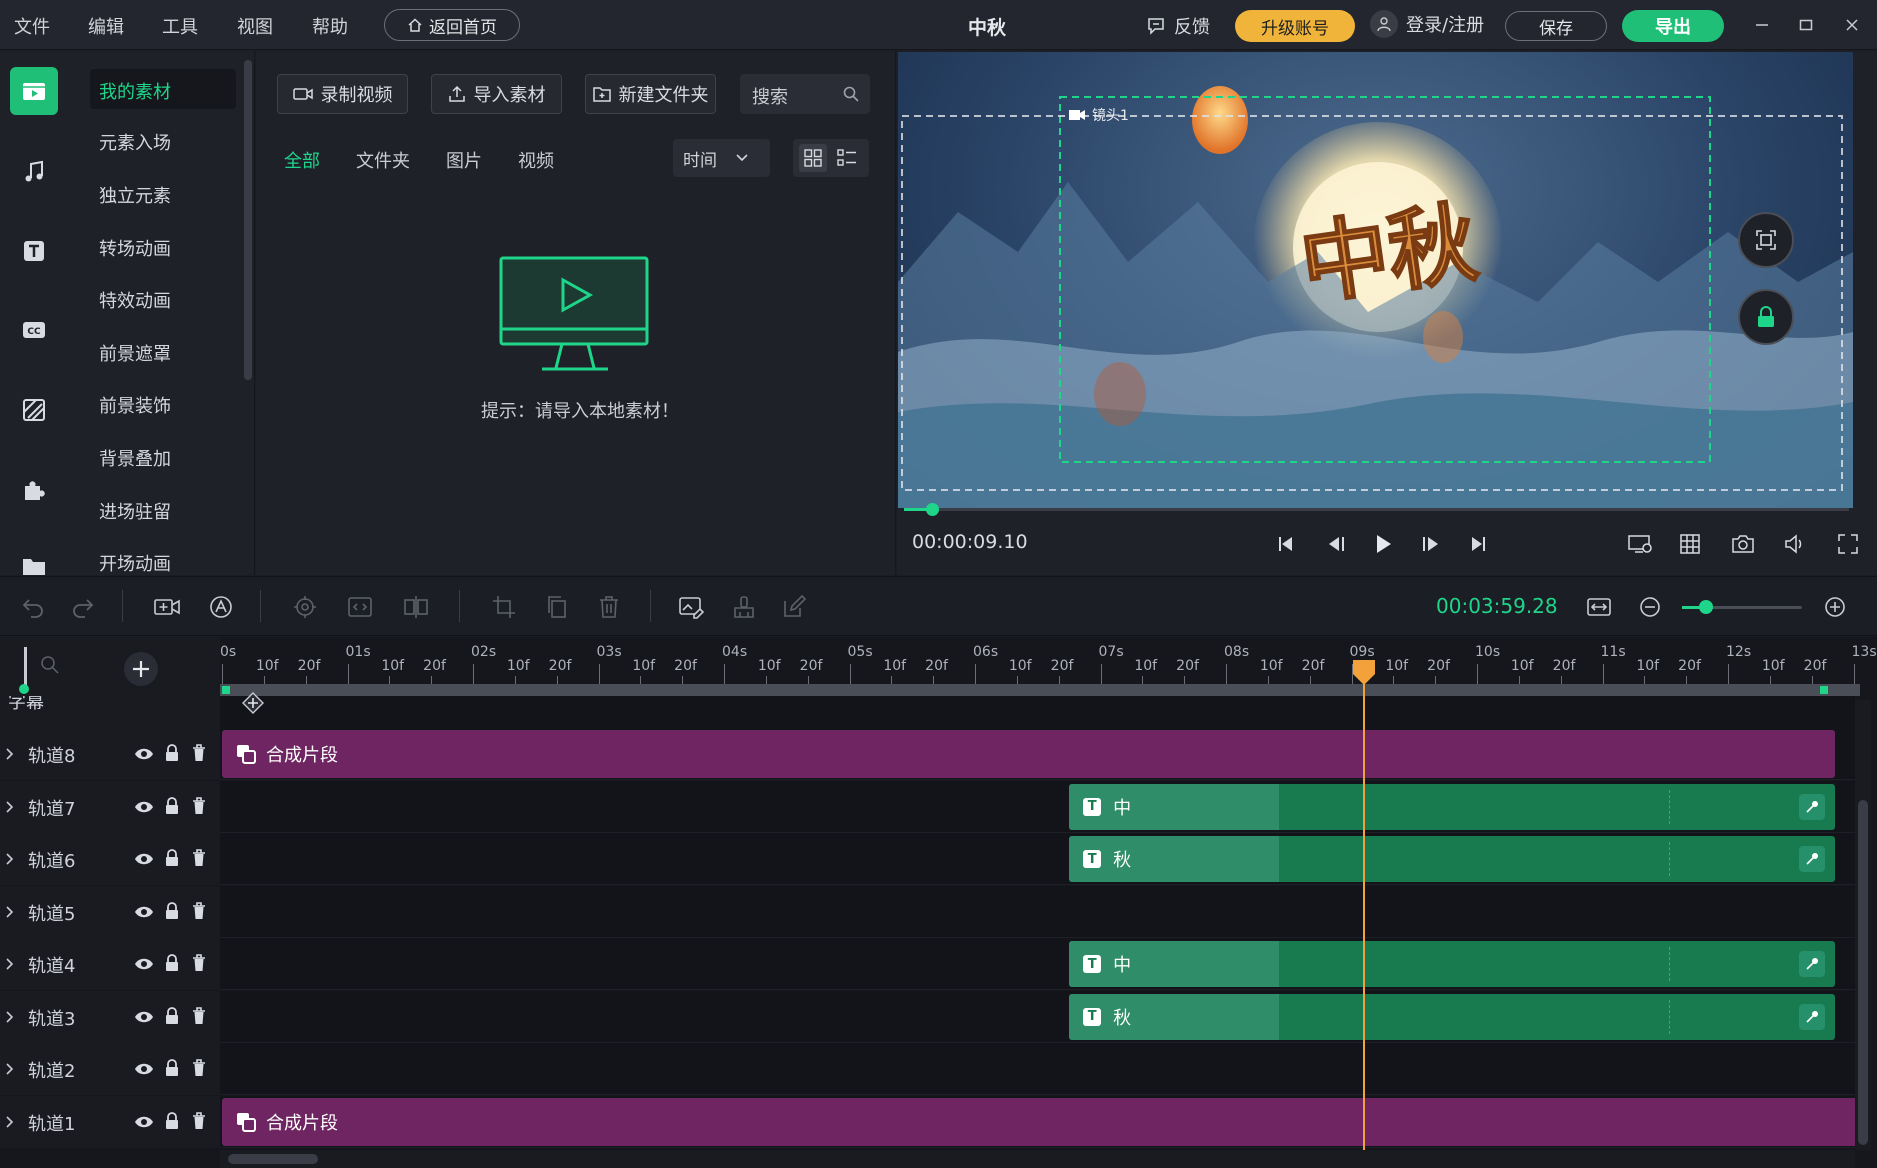  Describe the element at coordinates (1848, 544) in the screenshot. I see `fullscreen-icon` at that location.